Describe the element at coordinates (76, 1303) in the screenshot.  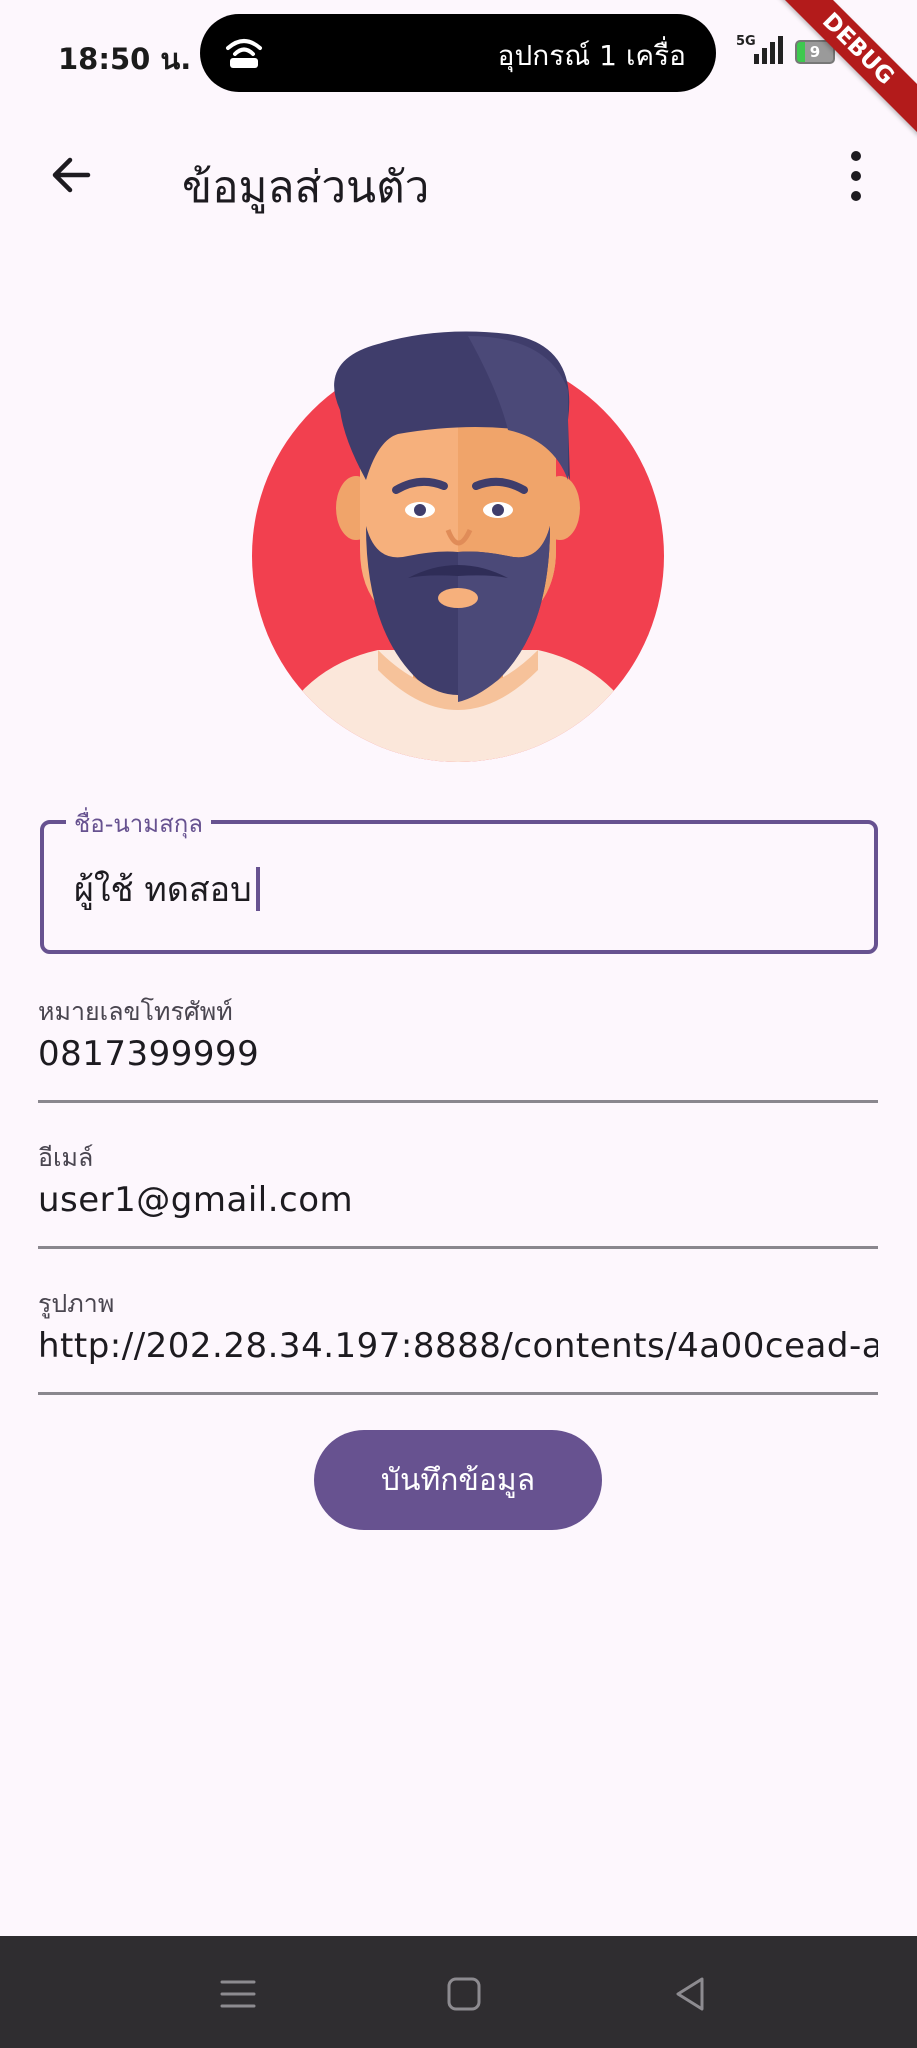
I see `image-url-field-label: รูปภาพ` at that location.